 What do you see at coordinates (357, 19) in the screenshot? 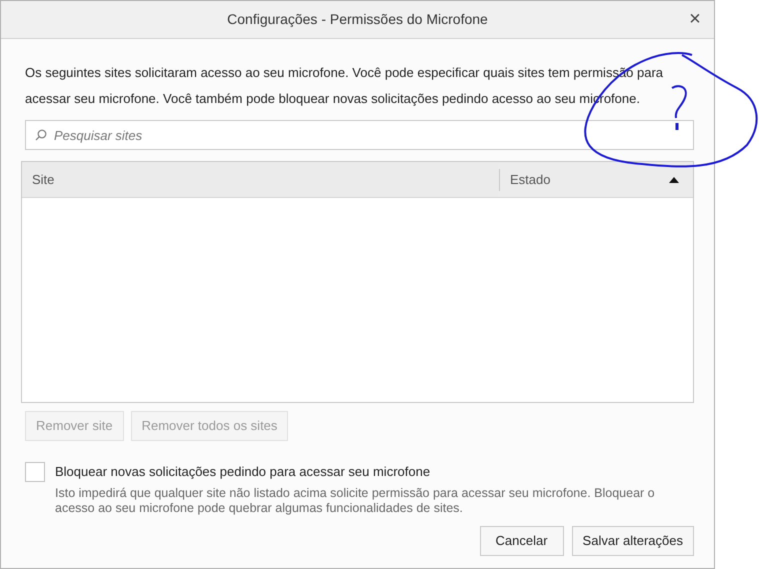
I see `window-title: Configurações - Permissões do Microfone` at bounding box center [357, 19].